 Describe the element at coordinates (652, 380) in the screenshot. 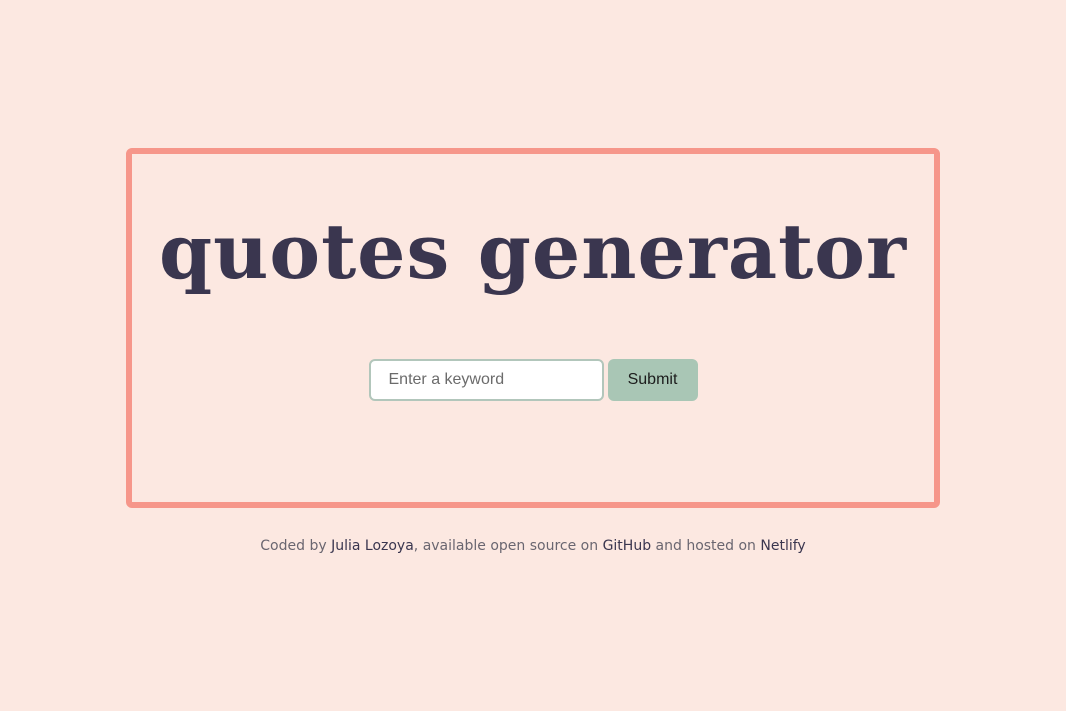

I see `submit-button: Submit` at that location.